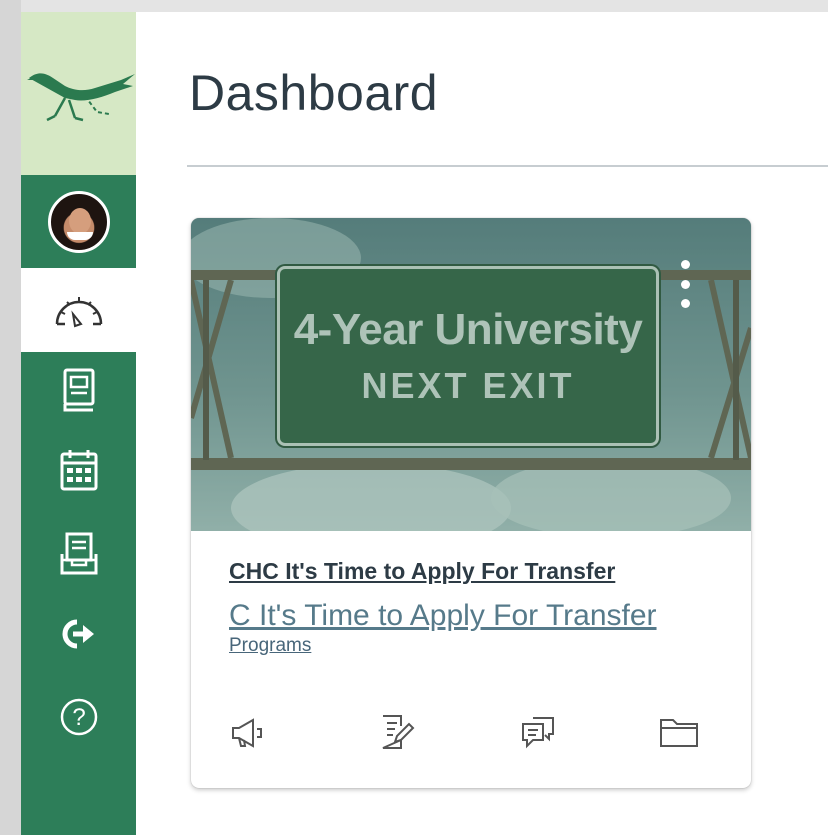 The height and width of the screenshot is (835, 828). I want to click on nav-item-logout, so click(78, 634).